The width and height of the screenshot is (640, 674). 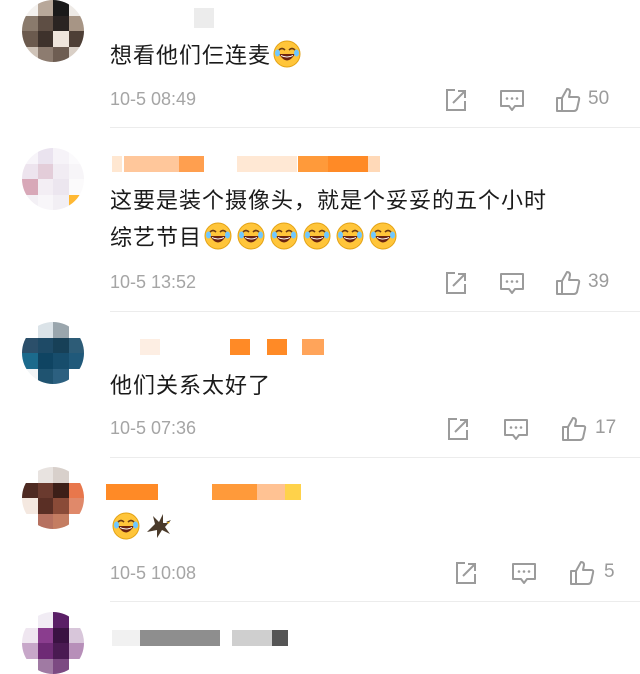 What do you see at coordinates (535, 101) in the screenshot?
I see `comment-actions: 50` at bounding box center [535, 101].